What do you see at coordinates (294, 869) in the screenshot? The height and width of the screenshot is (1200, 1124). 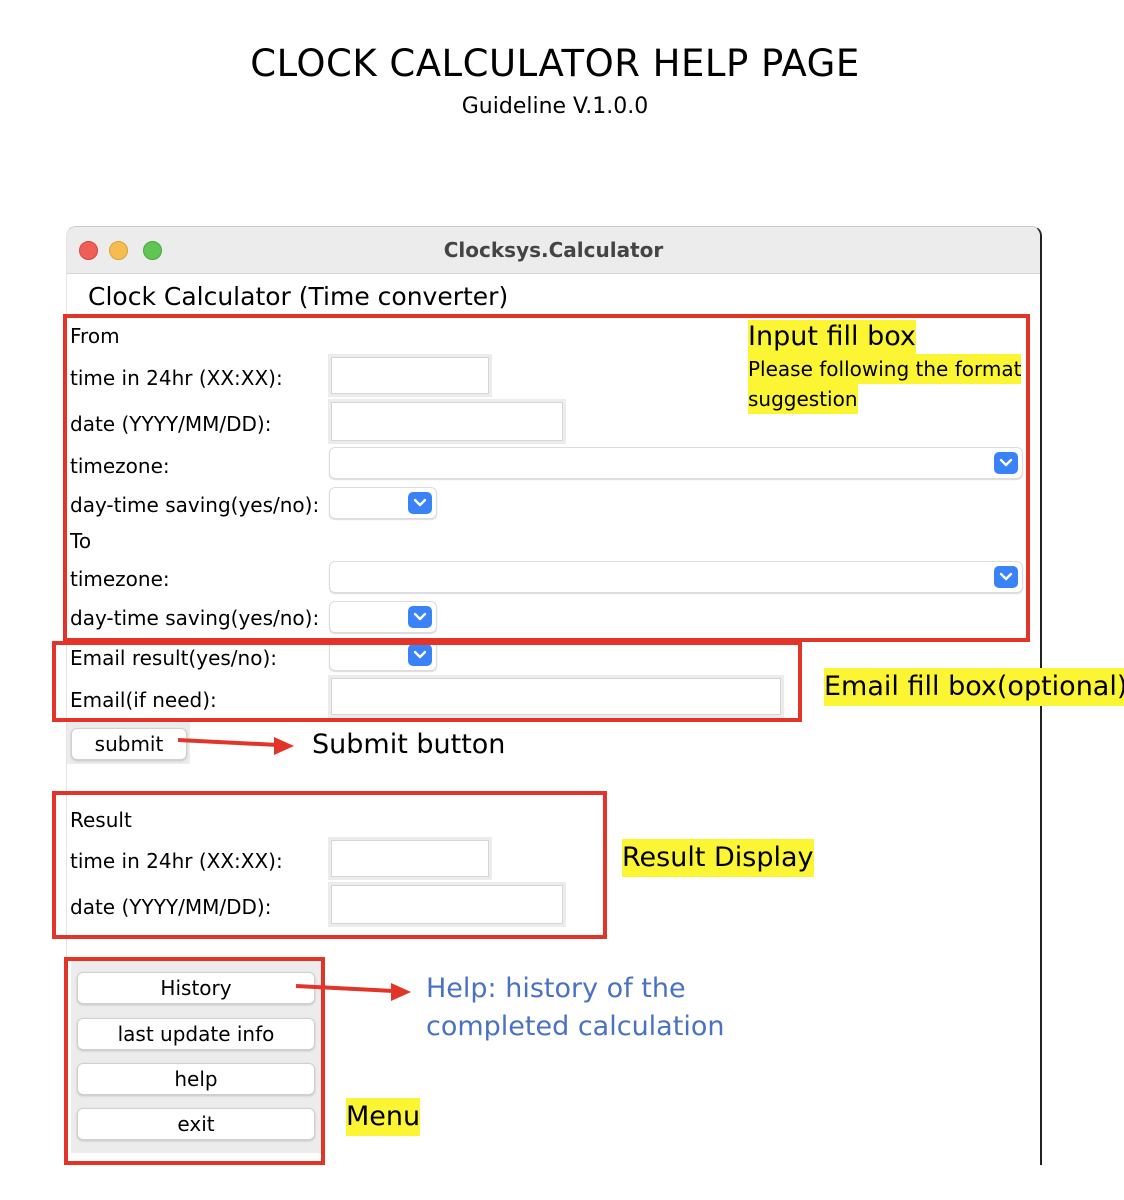 I see `annotation-arrows` at bounding box center [294, 869].